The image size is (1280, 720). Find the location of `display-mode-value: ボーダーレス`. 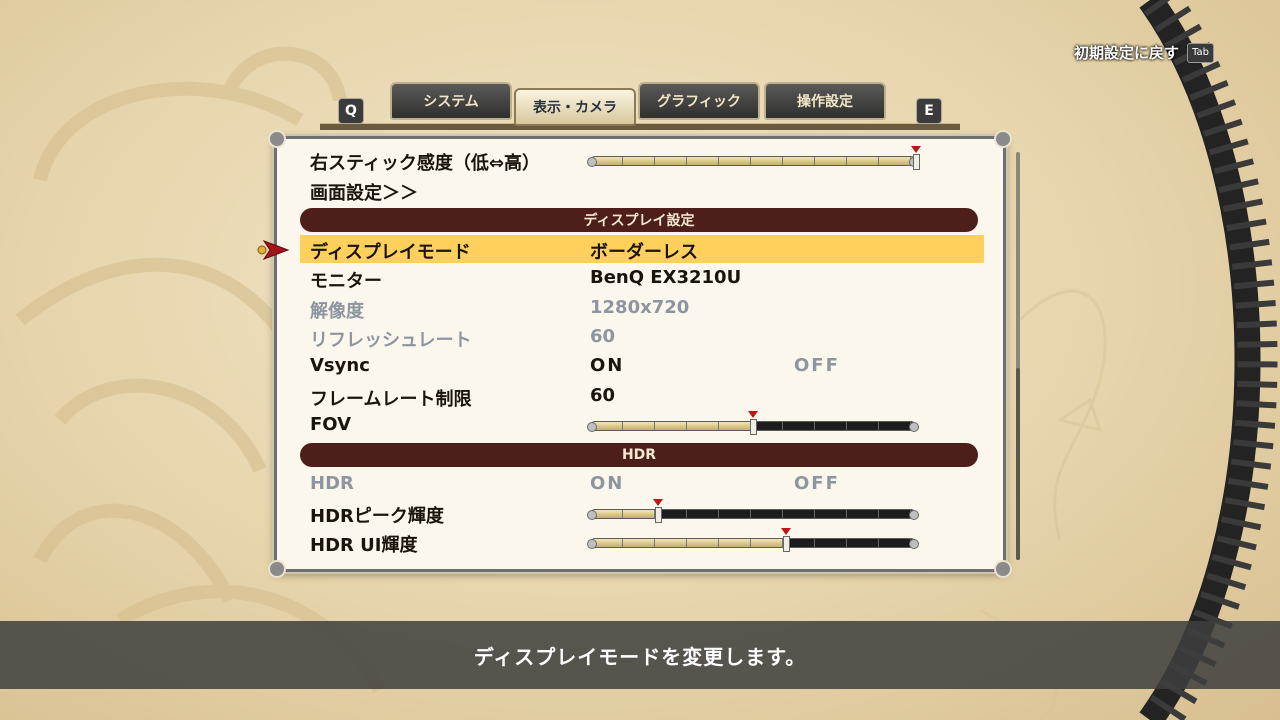

display-mode-value: ボーダーレス is located at coordinates (644, 251).